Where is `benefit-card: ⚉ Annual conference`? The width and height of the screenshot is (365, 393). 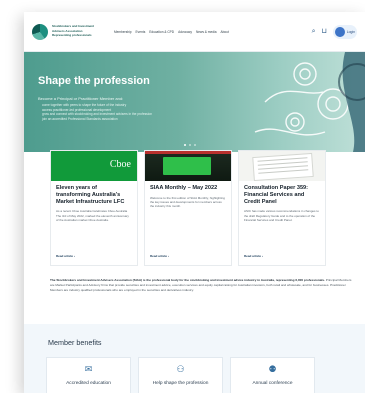 benefit-card: ⚉ Annual conference is located at coordinates (272, 375).